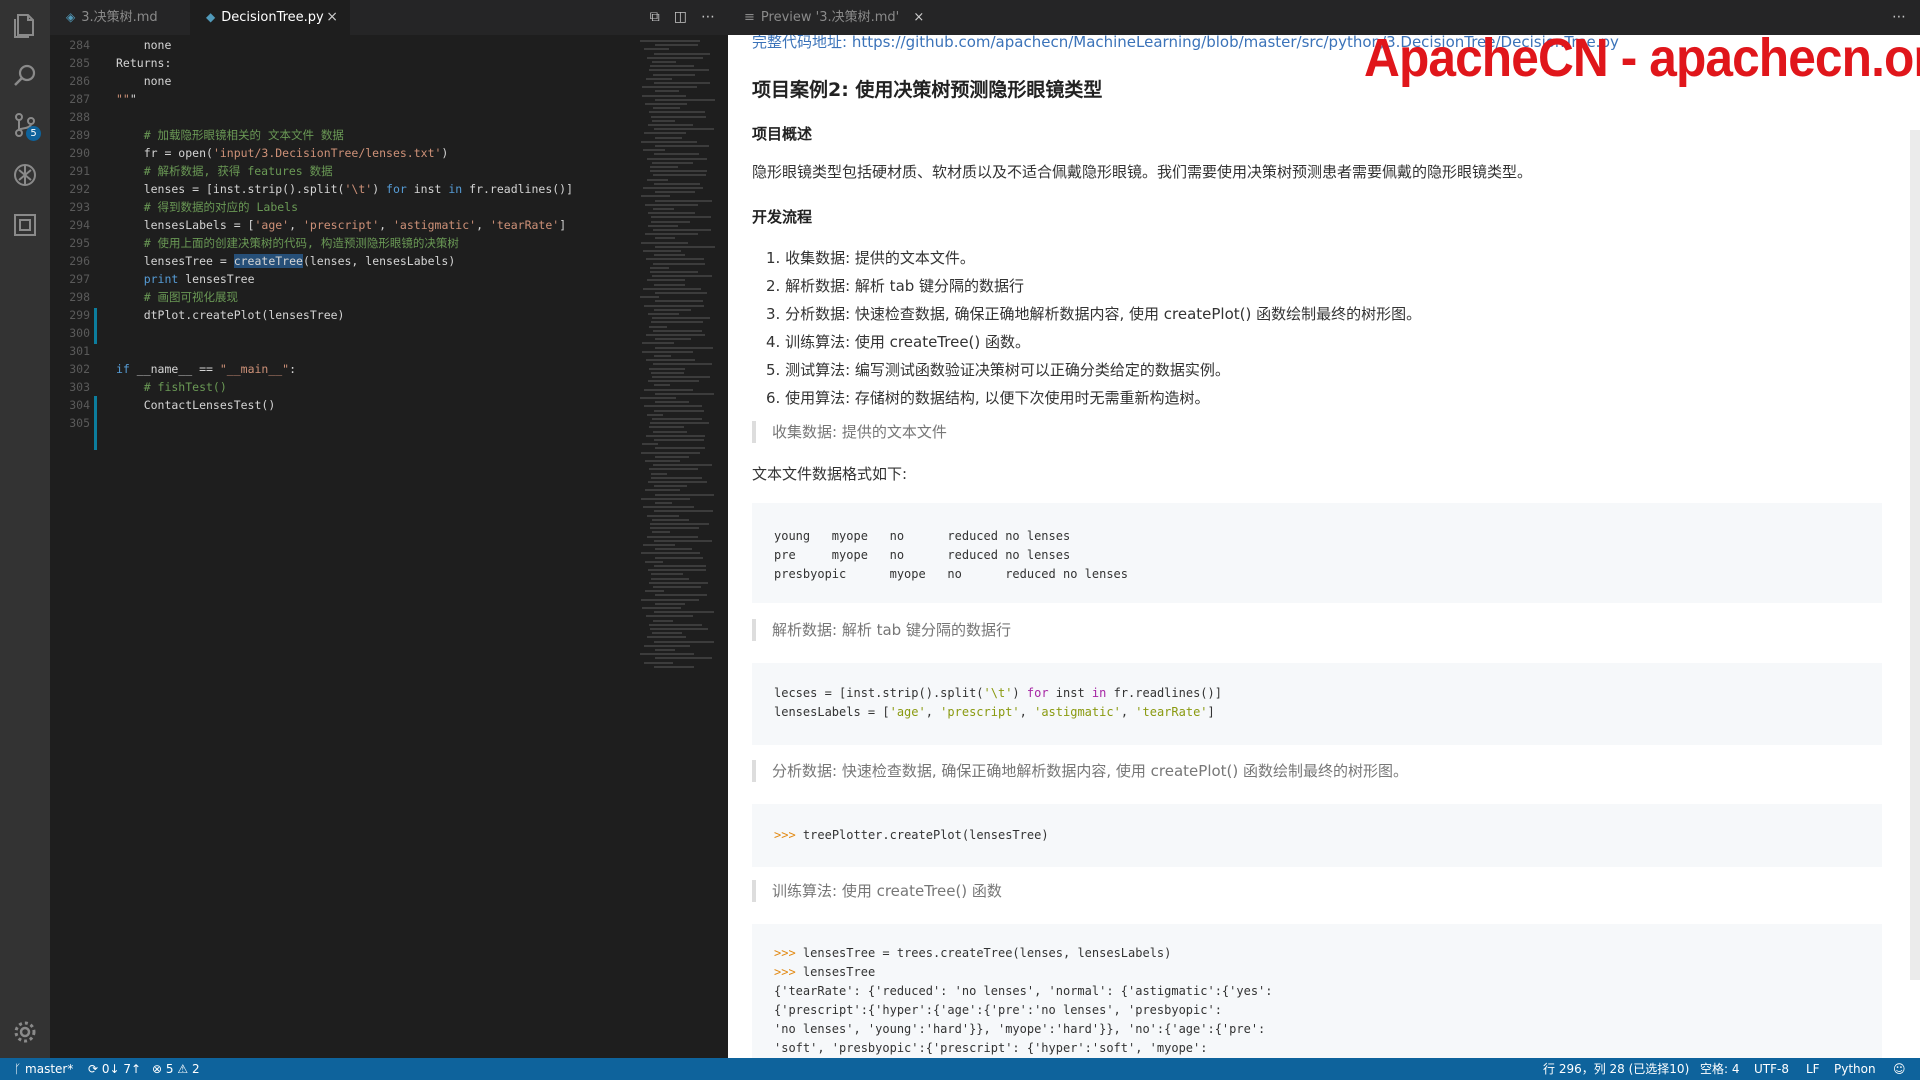 The height and width of the screenshot is (1080, 1920). I want to click on editor-actions: ⧉ ◫ ⋯, so click(682, 17).